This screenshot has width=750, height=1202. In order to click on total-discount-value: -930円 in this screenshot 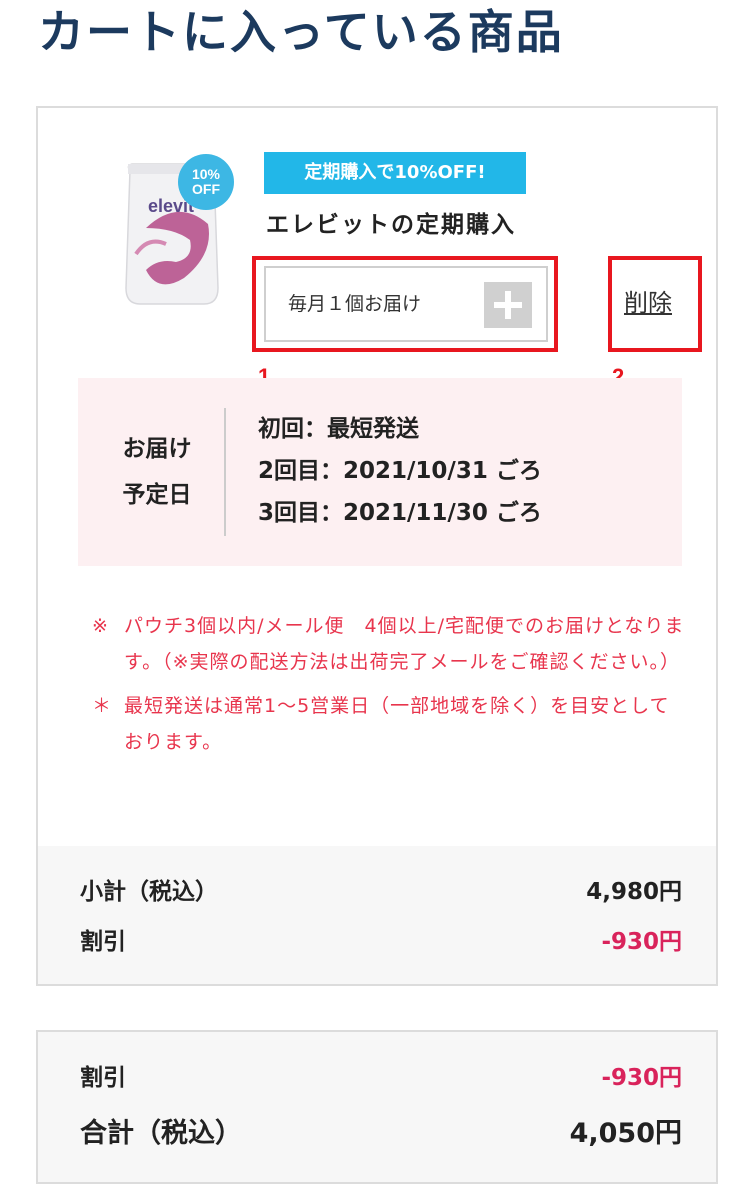, I will do `click(641, 1078)`.